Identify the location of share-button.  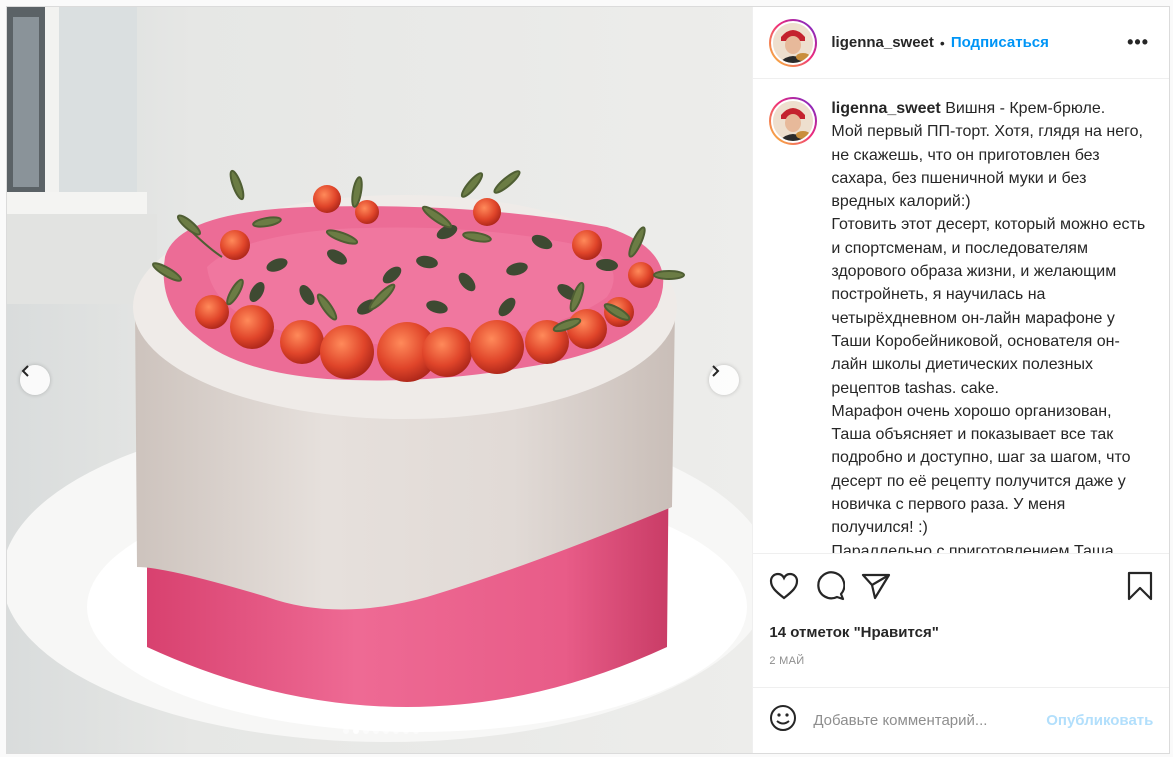
(881, 588).